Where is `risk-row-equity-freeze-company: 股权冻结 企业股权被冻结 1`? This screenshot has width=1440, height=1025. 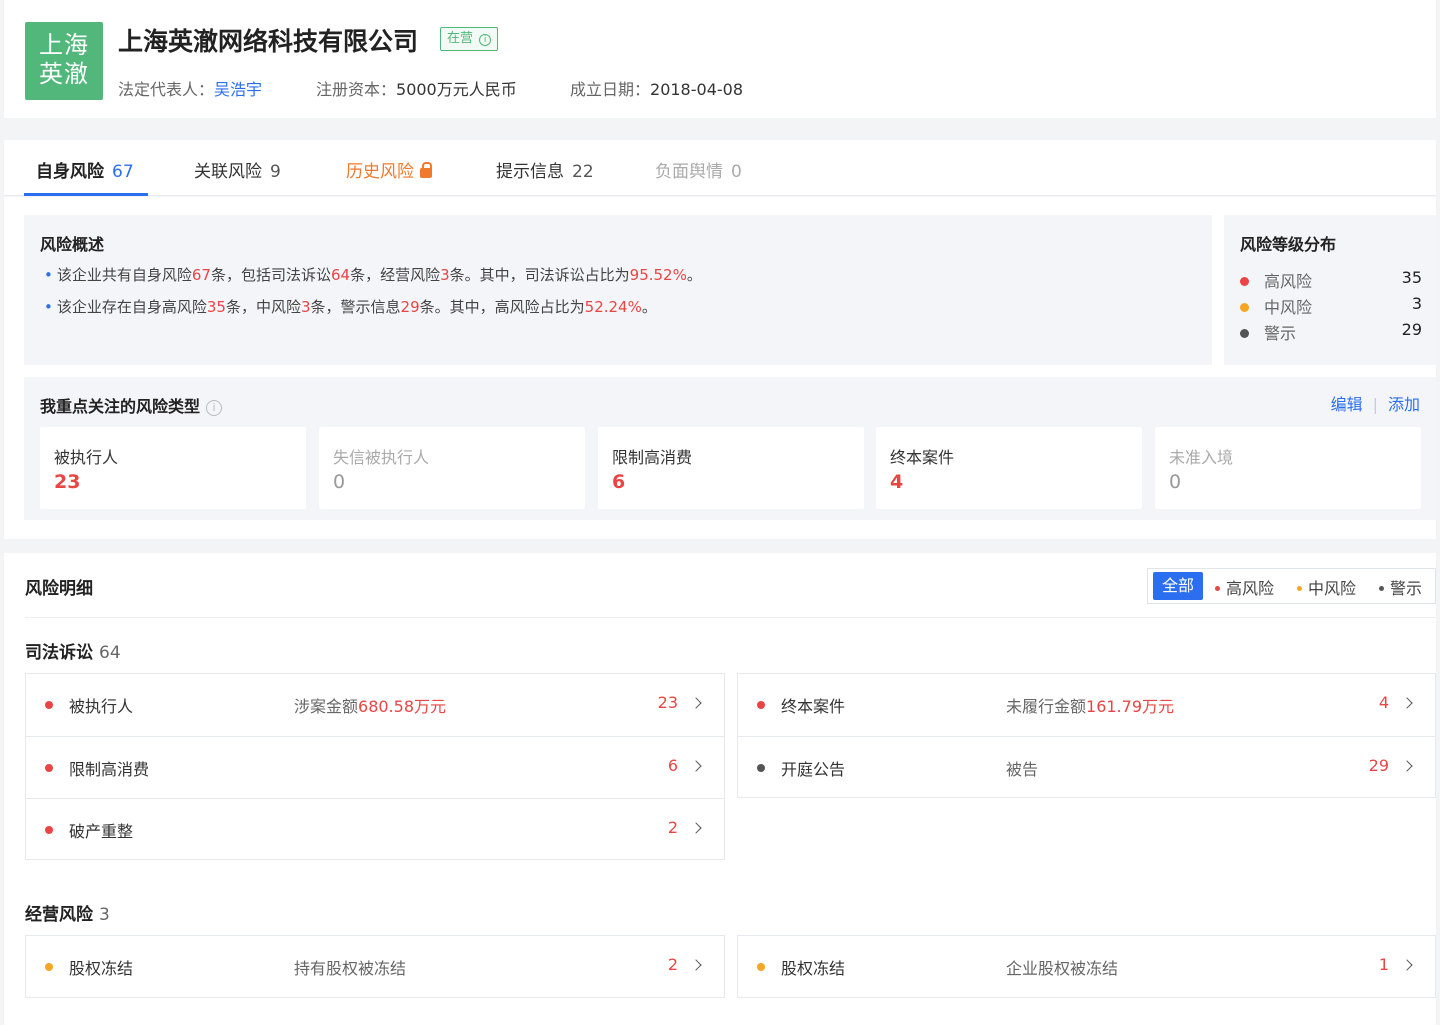
risk-row-equity-freeze-company: 股权冻结 企业股权被冻结 1 is located at coordinates (1086, 967).